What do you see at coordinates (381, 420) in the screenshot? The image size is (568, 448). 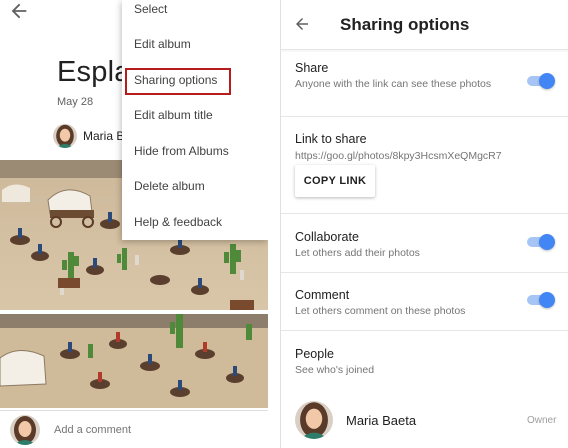 I see `person-name: Maria Baeta` at bounding box center [381, 420].